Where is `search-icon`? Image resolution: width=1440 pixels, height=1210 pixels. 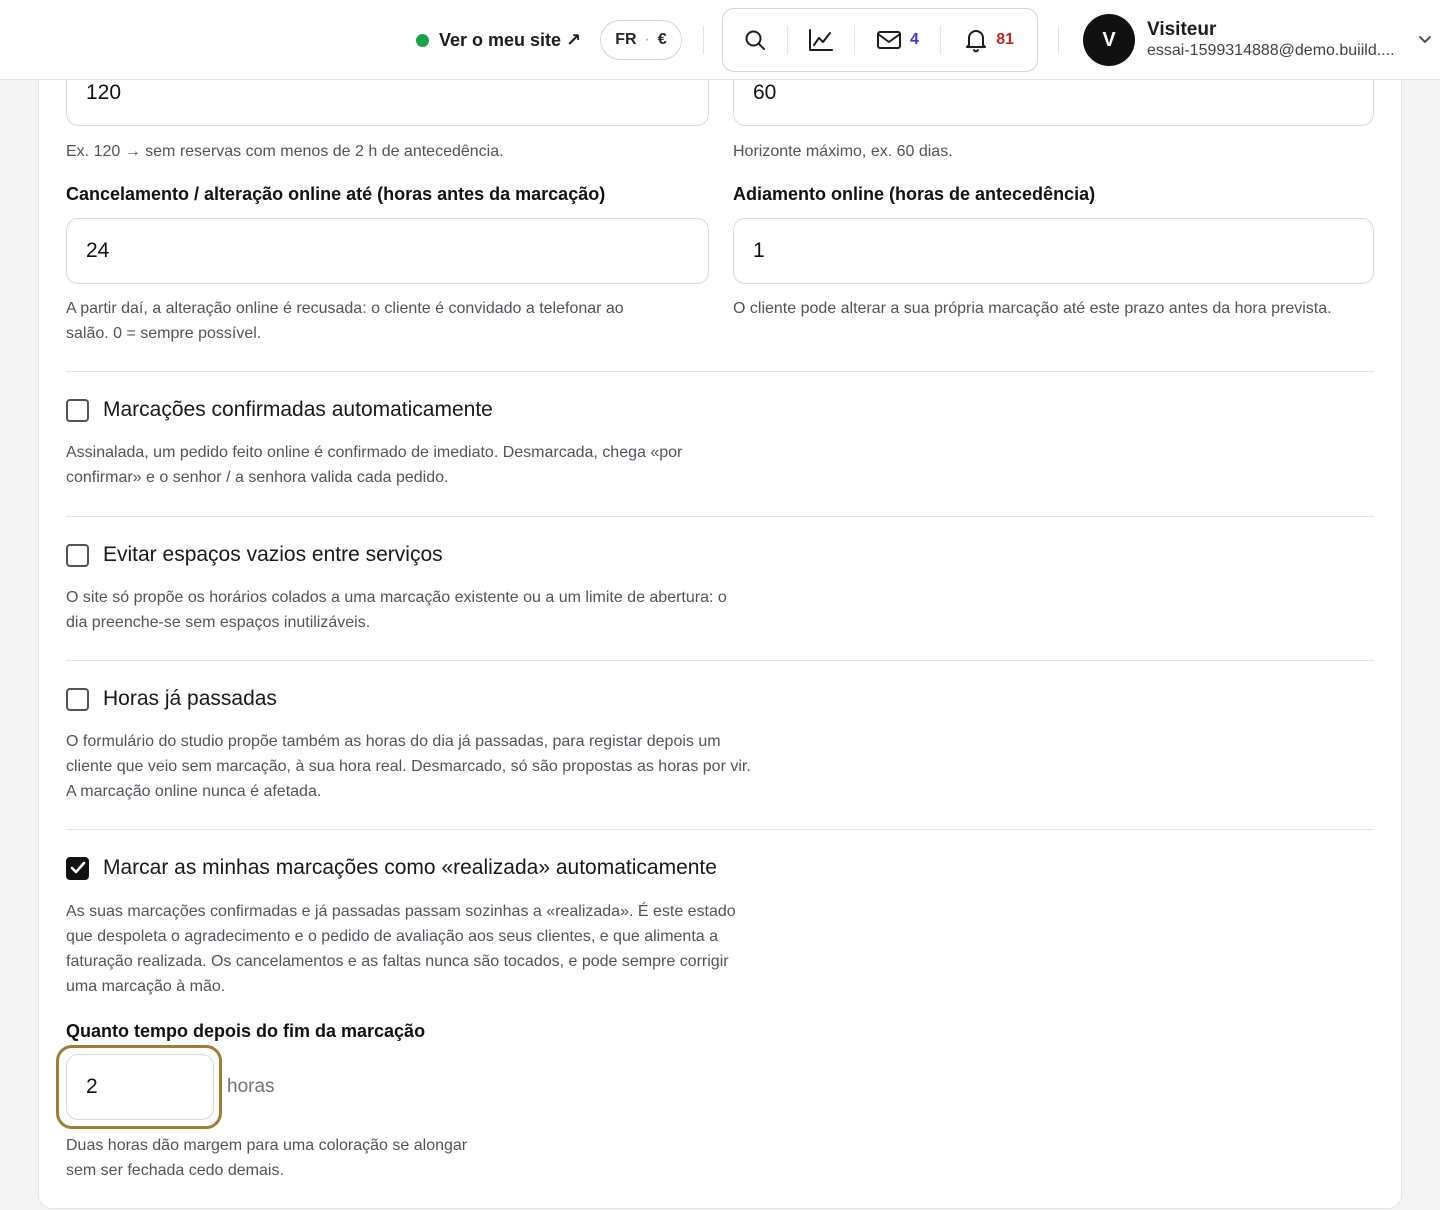
search-icon is located at coordinates (755, 40).